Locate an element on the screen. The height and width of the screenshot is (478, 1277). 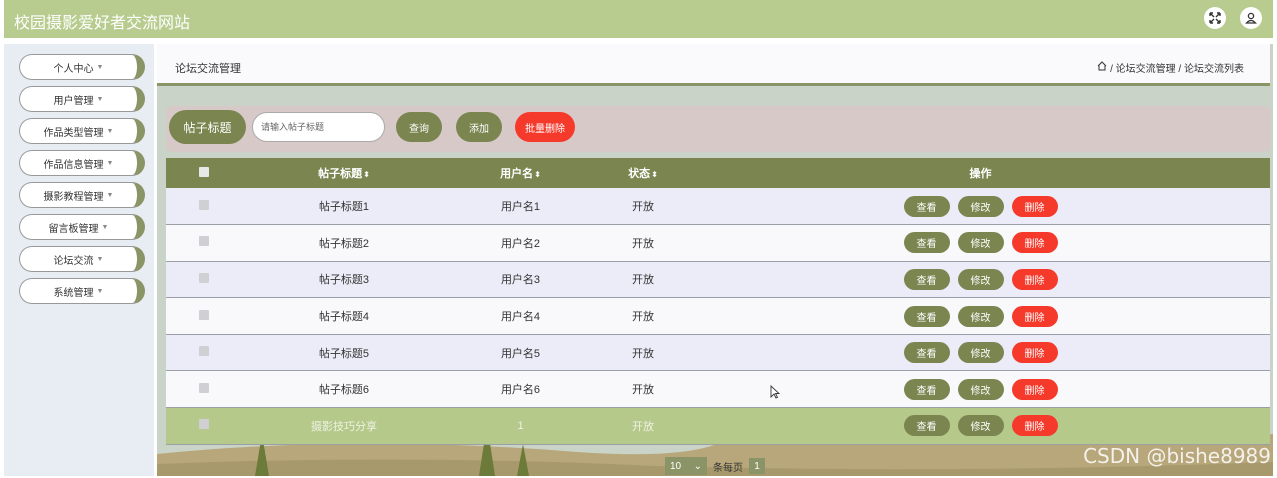
pagination: 10 ⌄ 条每页 1 is located at coordinates (715, 466).